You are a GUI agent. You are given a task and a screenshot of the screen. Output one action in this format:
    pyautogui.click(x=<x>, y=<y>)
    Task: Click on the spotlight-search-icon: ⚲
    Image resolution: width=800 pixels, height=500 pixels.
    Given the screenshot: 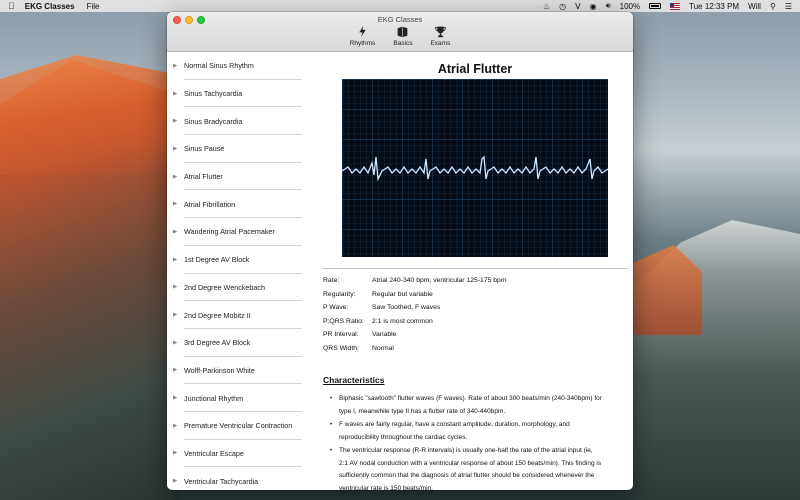 What is the action you would take?
    pyautogui.click(x=773, y=6)
    